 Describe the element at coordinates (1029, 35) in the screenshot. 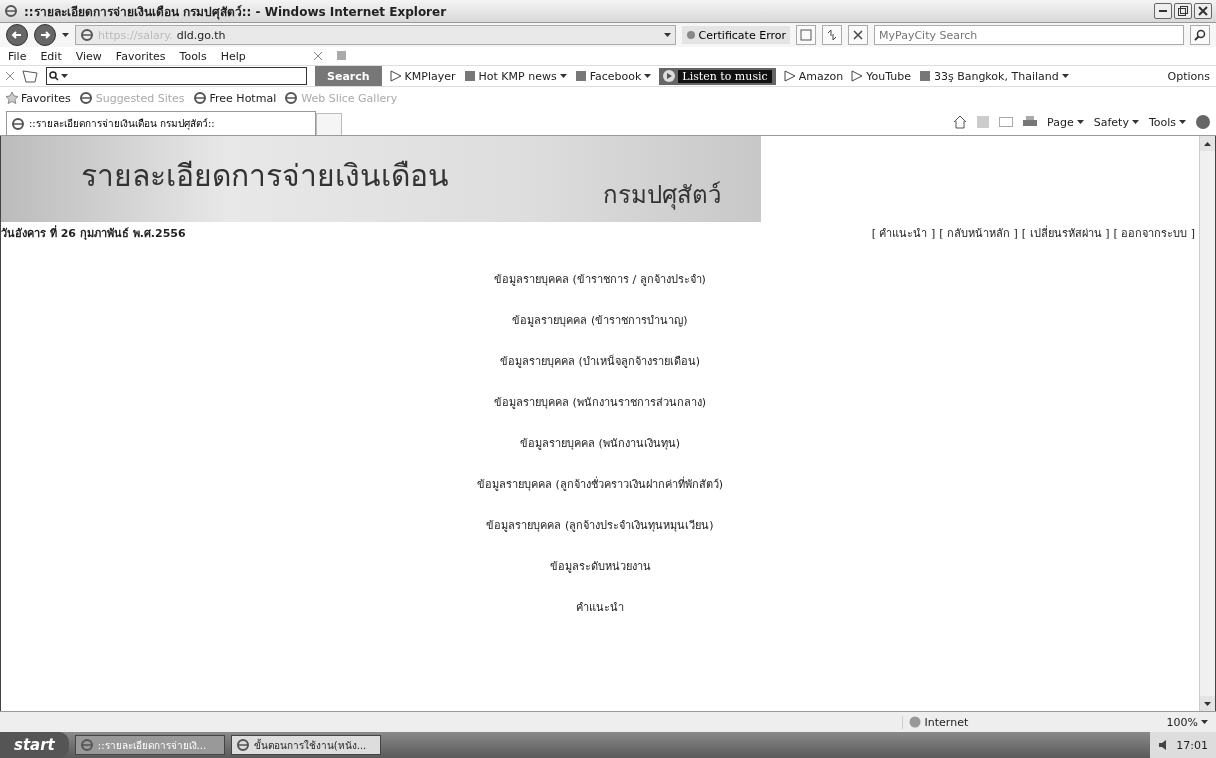

I see `search-field: MyPayCity Search` at that location.